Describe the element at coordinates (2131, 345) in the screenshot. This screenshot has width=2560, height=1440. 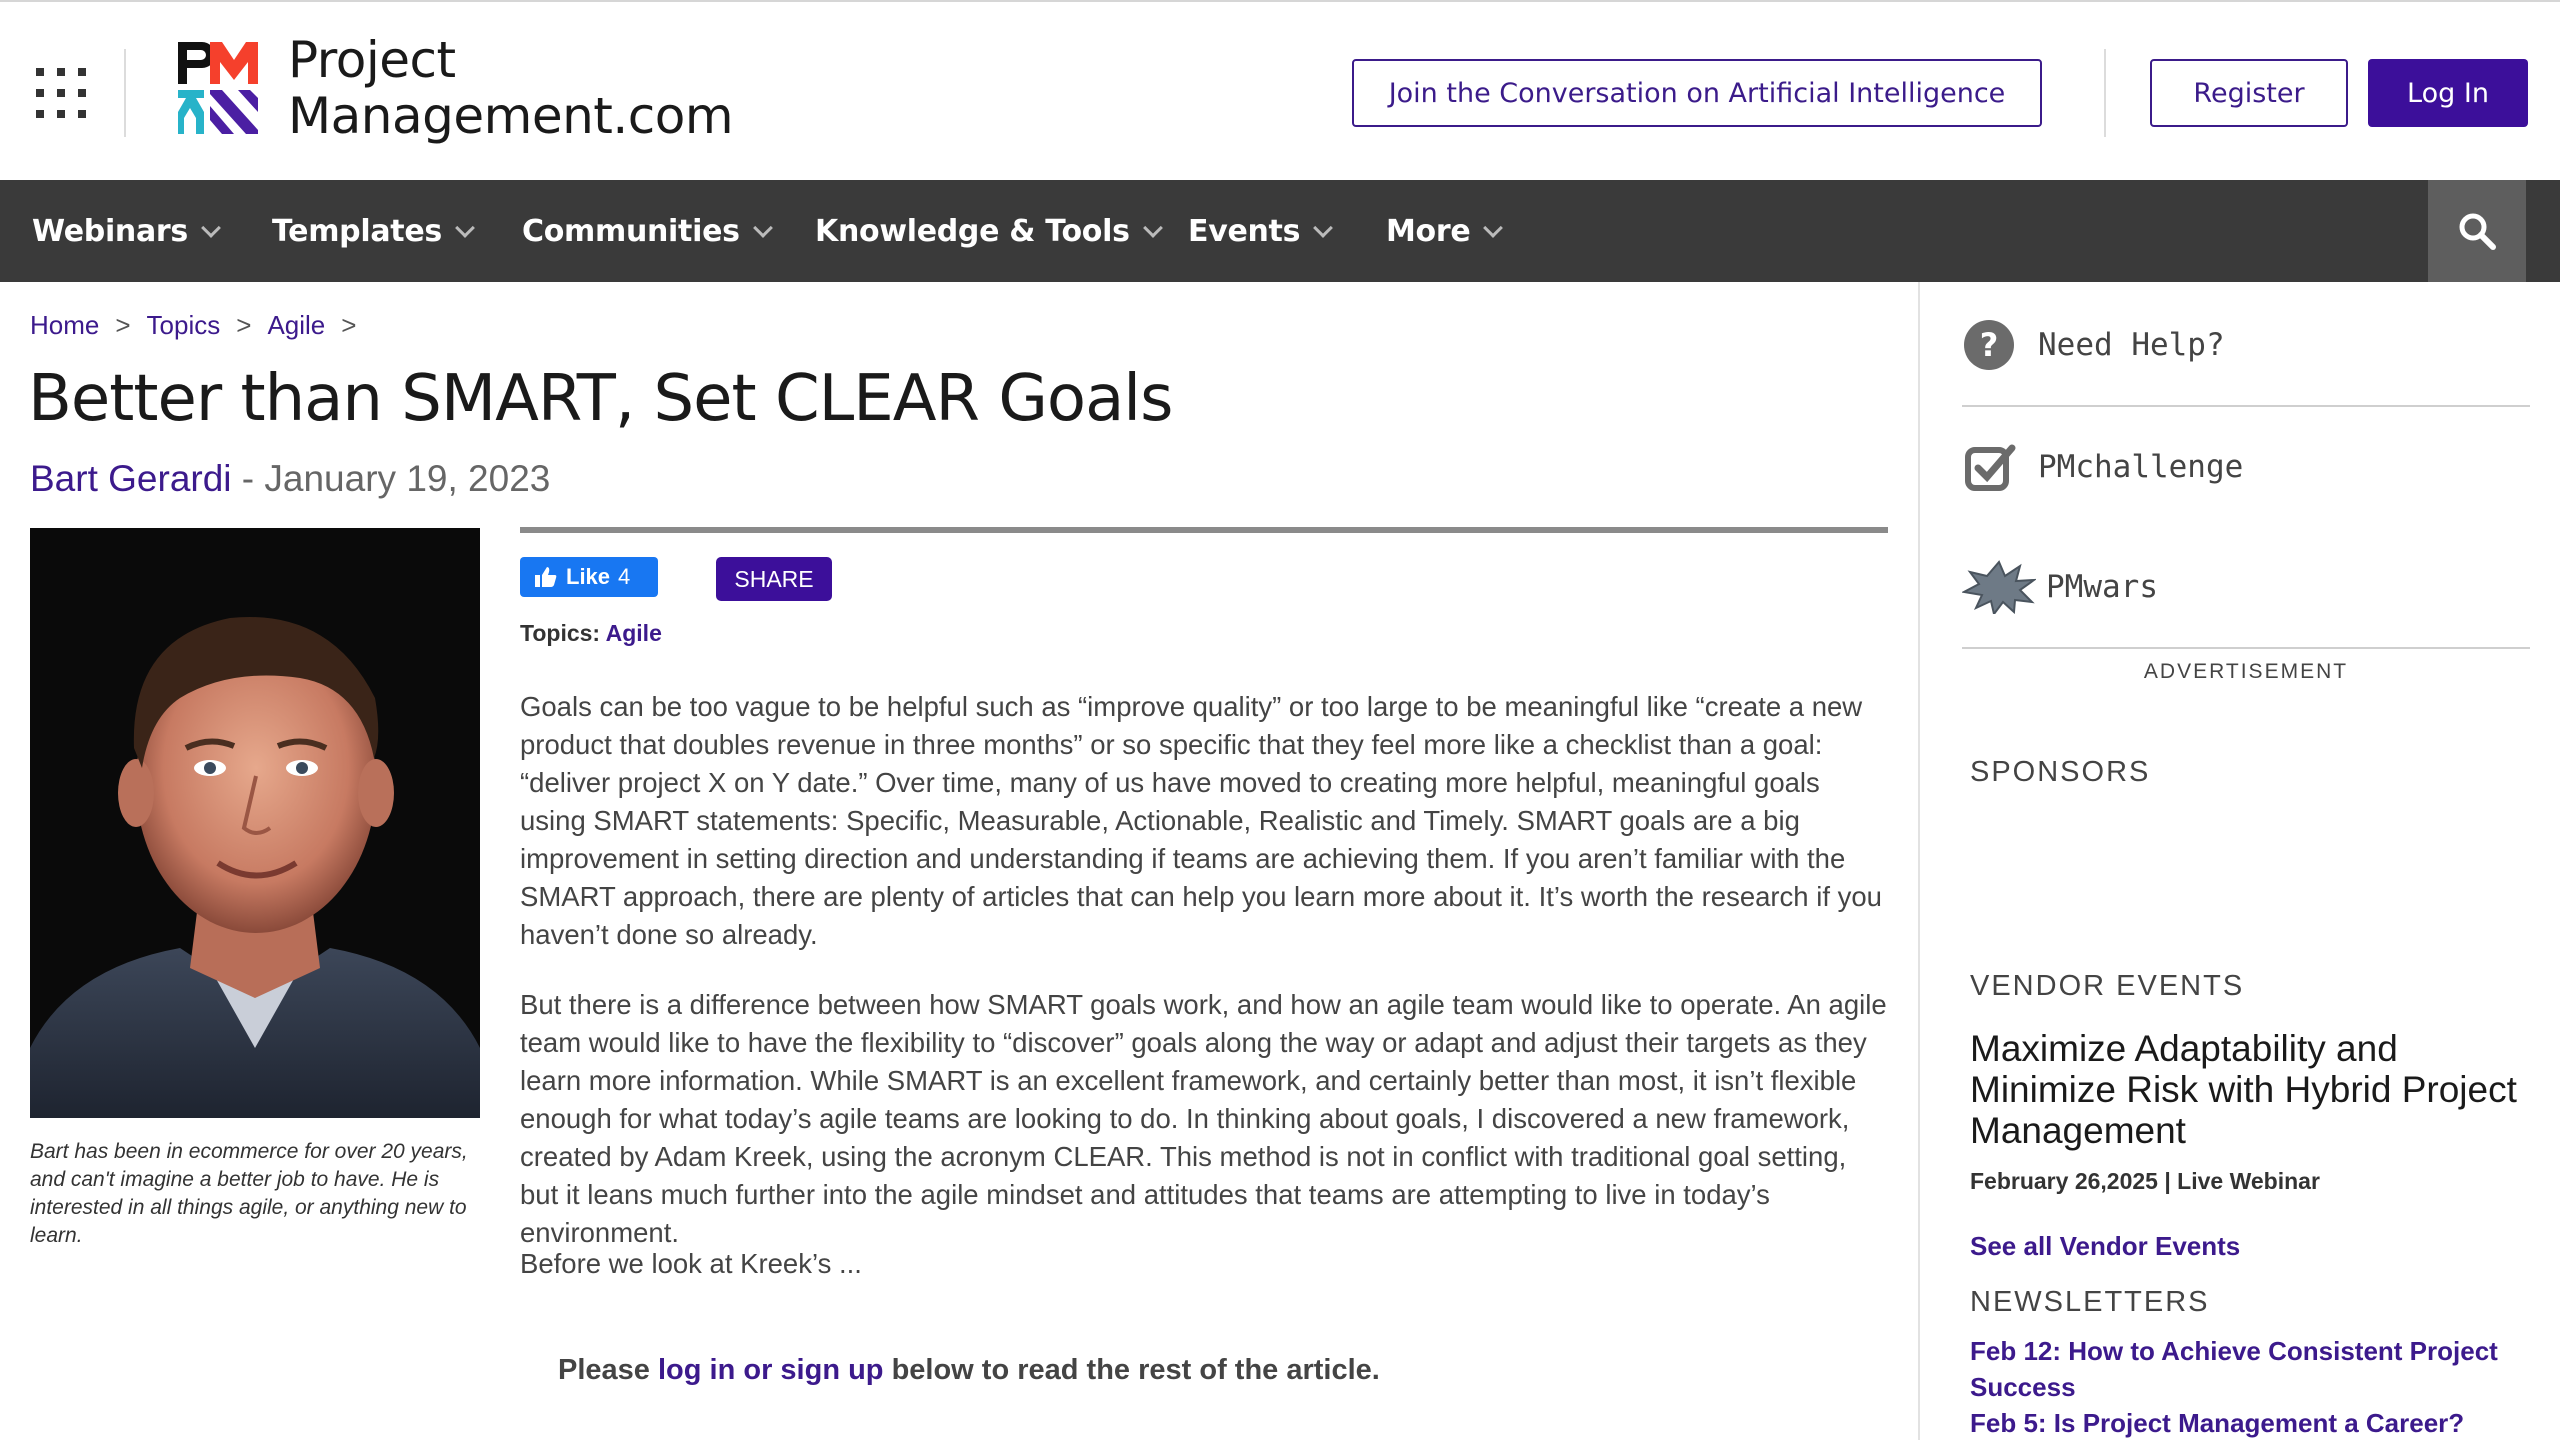
I see `need-help-label: Need Help?` at that location.